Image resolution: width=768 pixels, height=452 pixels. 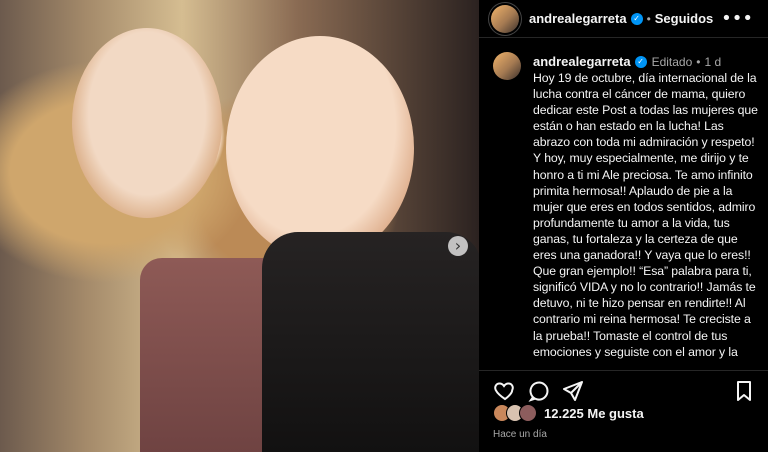 What do you see at coordinates (623, 386) in the screenshot?
I see `action-bar` at bounding box center [623, 386].